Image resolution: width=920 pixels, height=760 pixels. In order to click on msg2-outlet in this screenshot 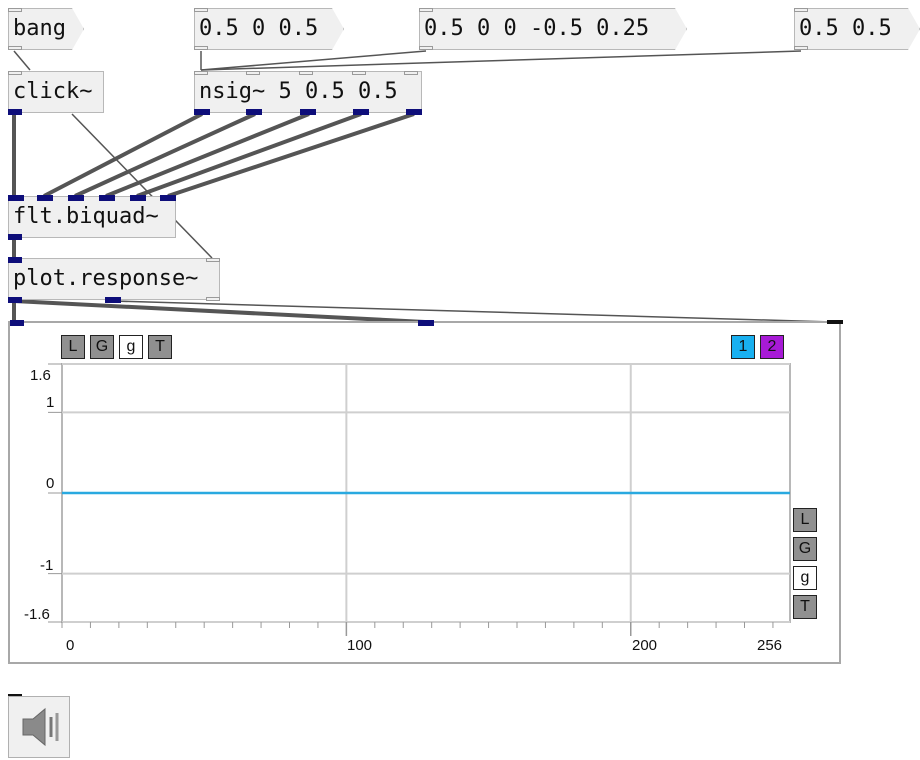, I will do `click(426, 48)`.